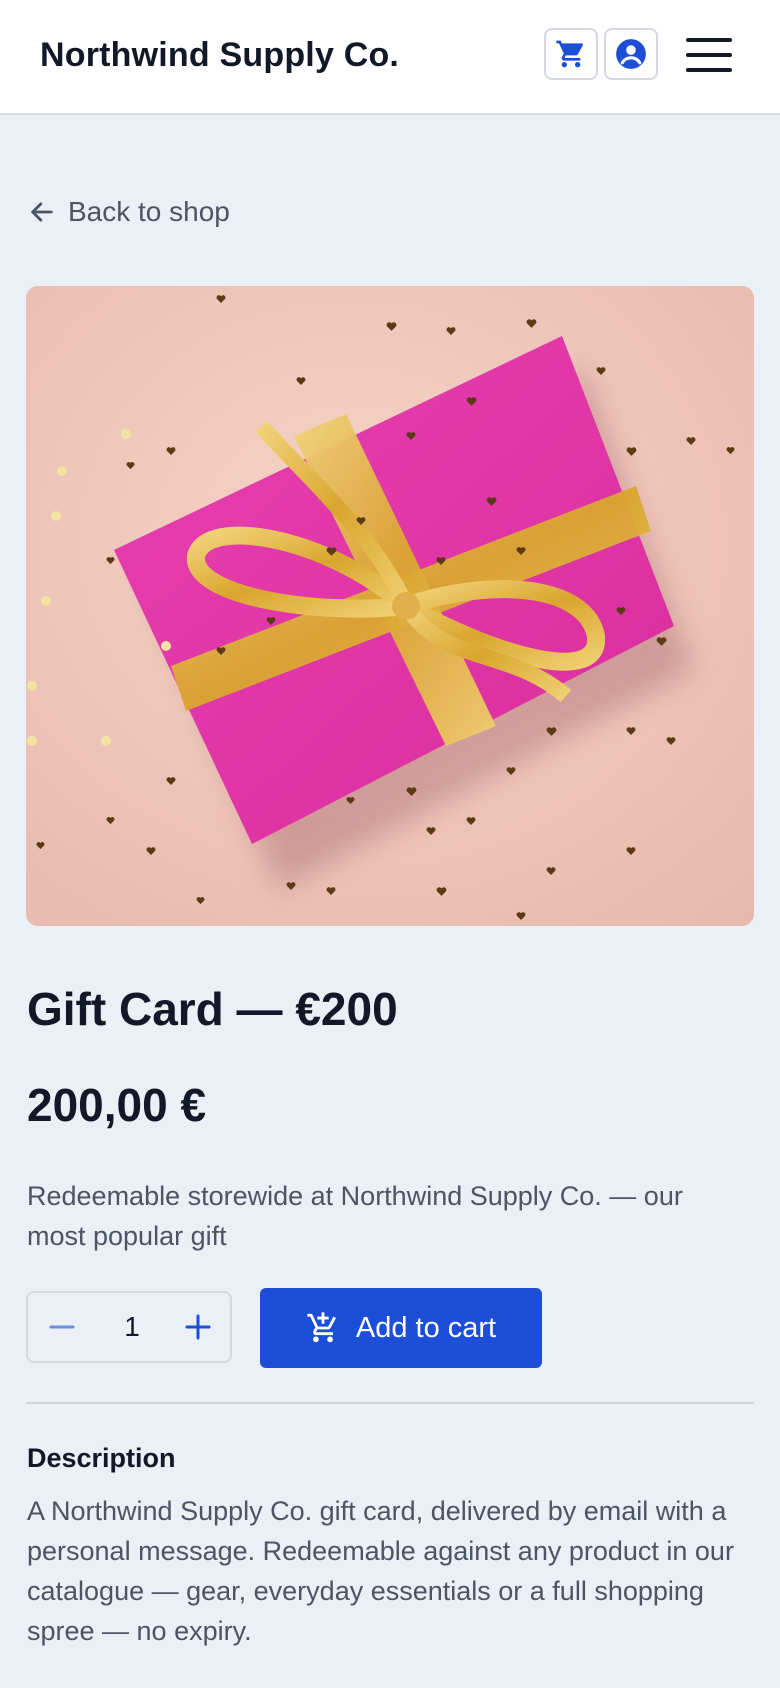  What do you see at coordinates (101, 1458) in the screenshot?
I see `description-heading: Description` at bounding box center [101, 1458].